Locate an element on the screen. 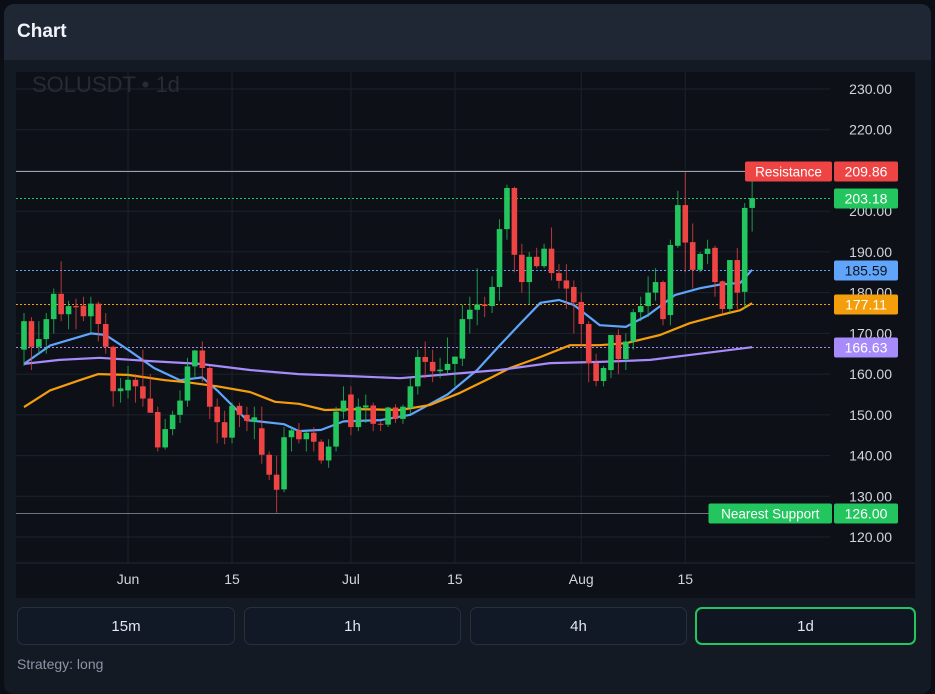 The height and width of the screenshot is (694, 935). last-price-value: 203.18 is located at coordinates (866, 199).